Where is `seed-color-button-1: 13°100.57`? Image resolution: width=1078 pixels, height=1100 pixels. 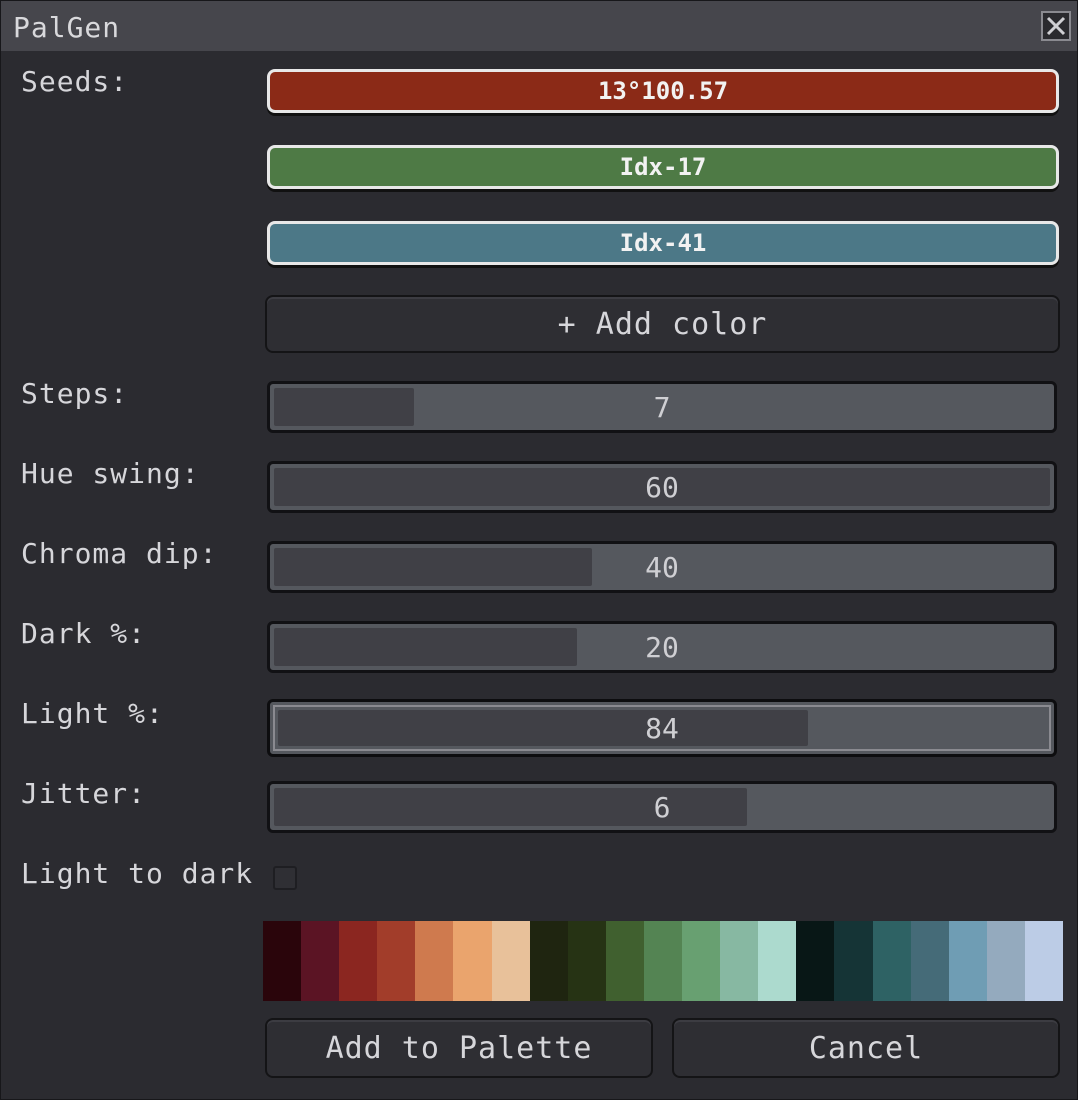
seed-color-button-1: 13°100.57 is located at coordinates (663, 91).